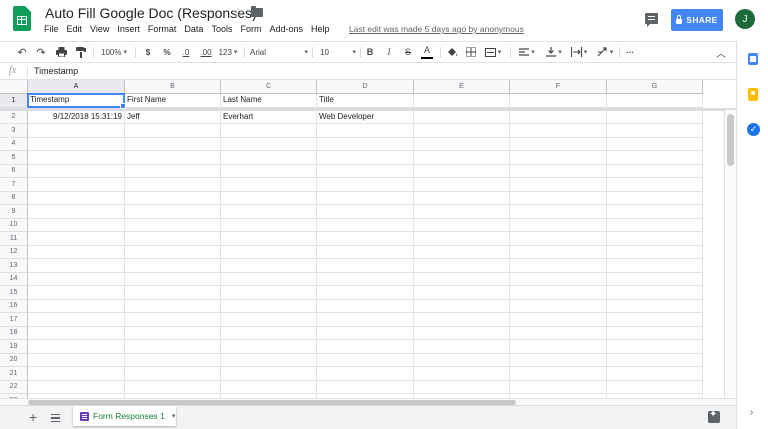  What do you see at coordinates (14, 87) in the screenshot?
I see `select-all-corner` at bounding box center [14, 87].